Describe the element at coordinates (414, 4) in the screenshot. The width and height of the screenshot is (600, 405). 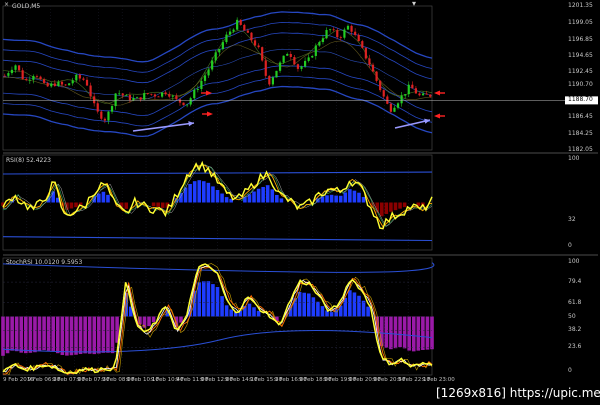
I see `chart-menu-icon: ▾` at that location.